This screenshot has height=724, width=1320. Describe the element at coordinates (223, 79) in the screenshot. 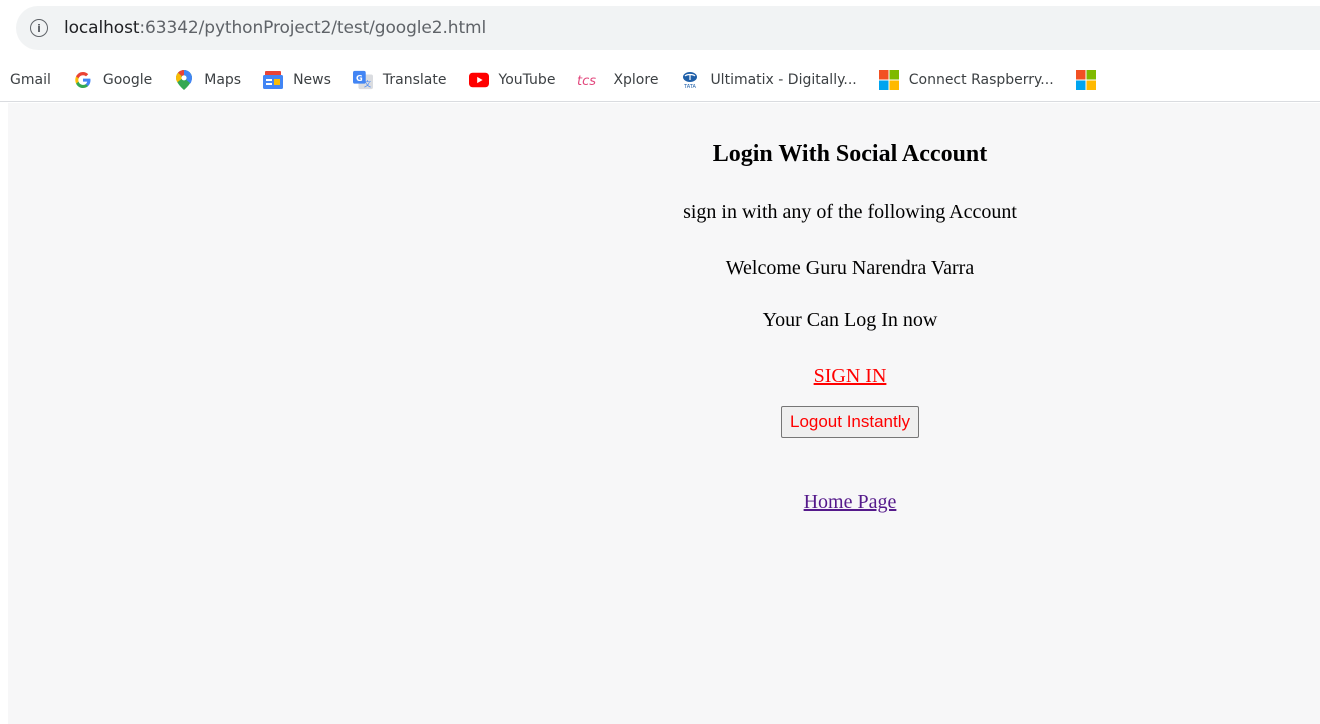

I see `bookmark-label: Maps` at that location.